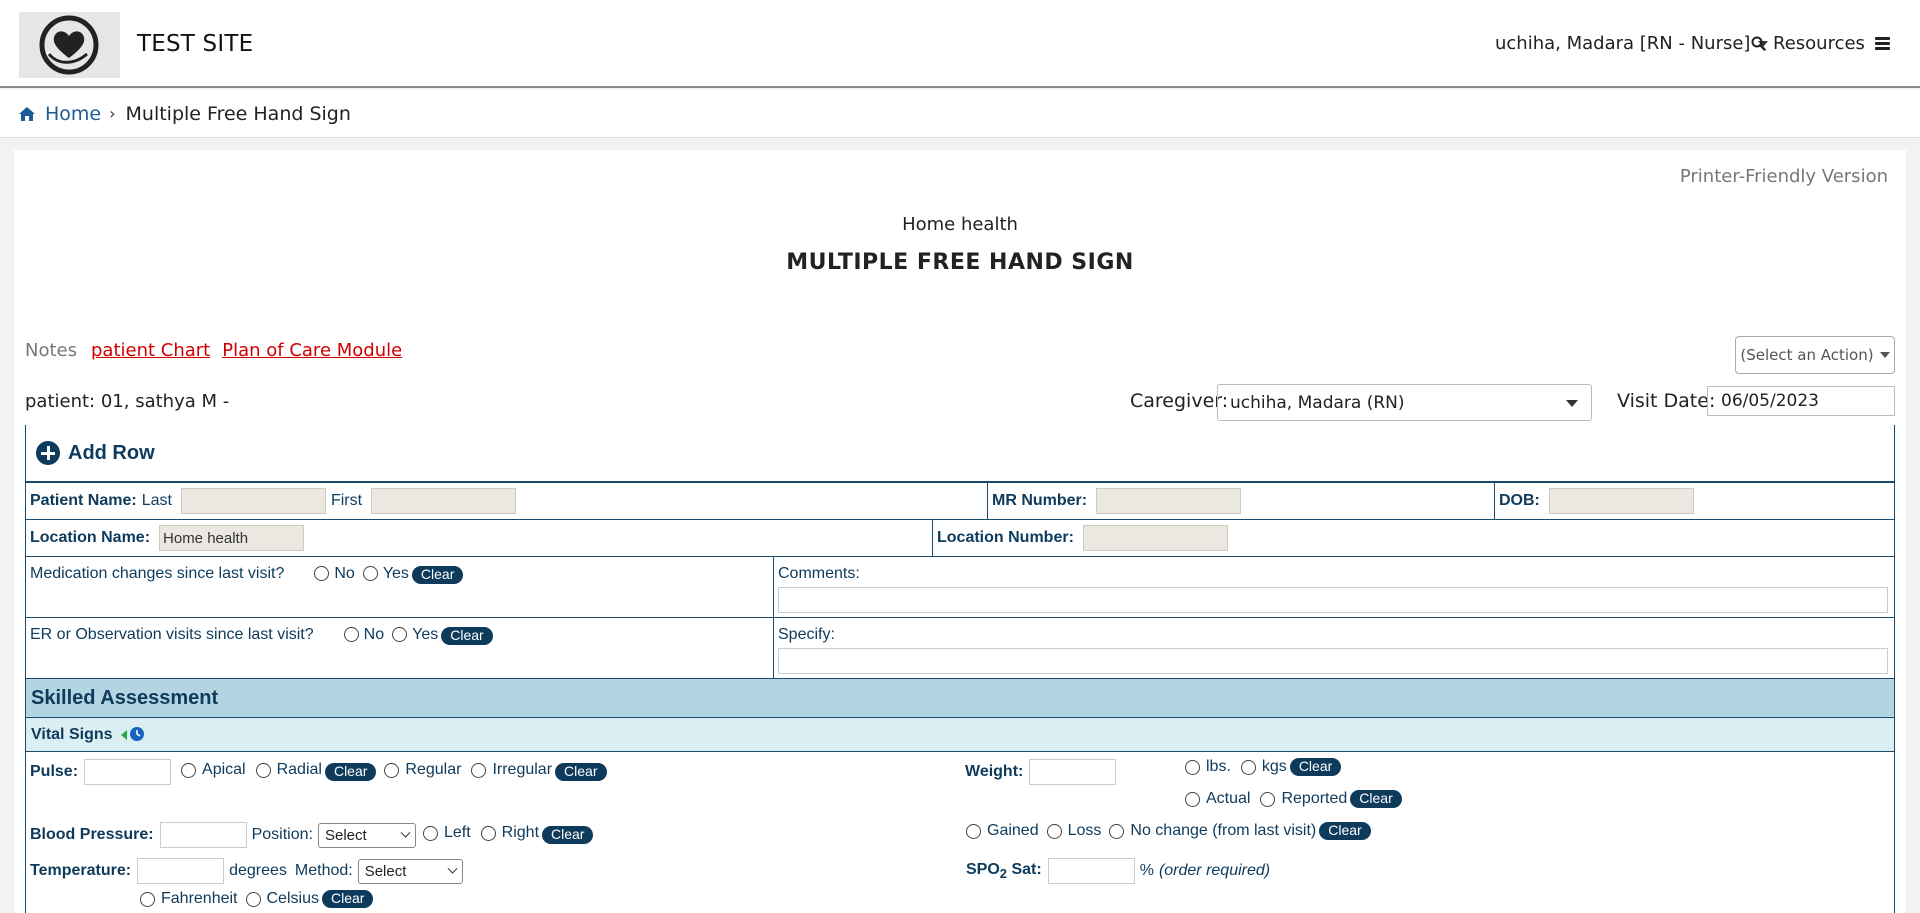 The width and height of the screenshot is (1920, 913). I want to click on radio-label: Reported, so click(1314, 798).